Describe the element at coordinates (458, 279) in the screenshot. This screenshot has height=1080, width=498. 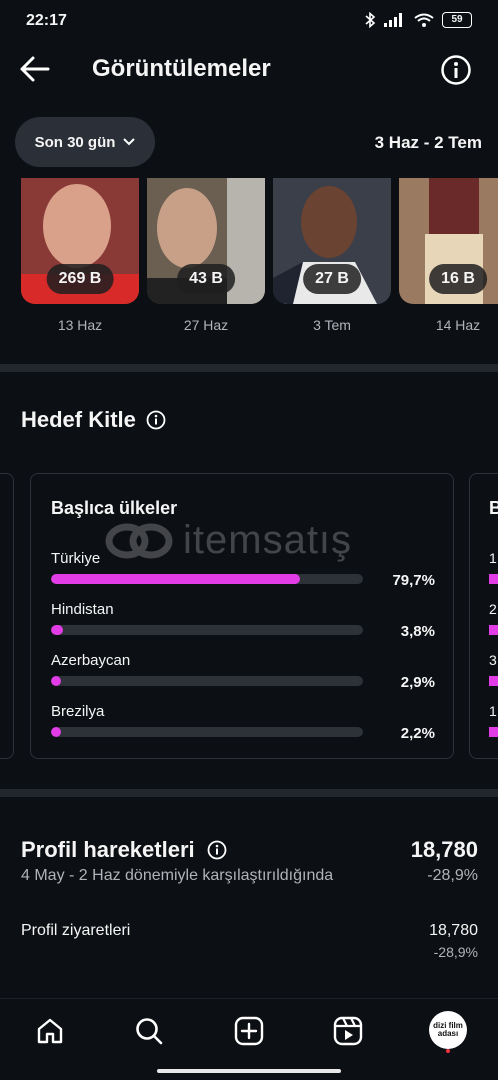
I see `view-count: 16 B` at that location.